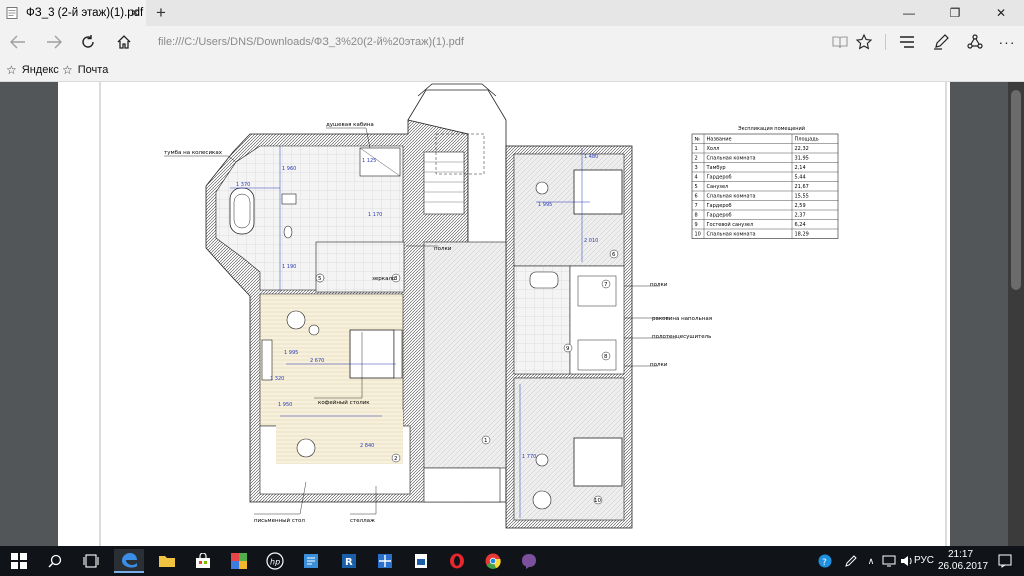 This screenshot has height=576, width=1024. Describe the element at coordinates (713, 149) in the screenshot. I see `table-cell: Холл` at that location.